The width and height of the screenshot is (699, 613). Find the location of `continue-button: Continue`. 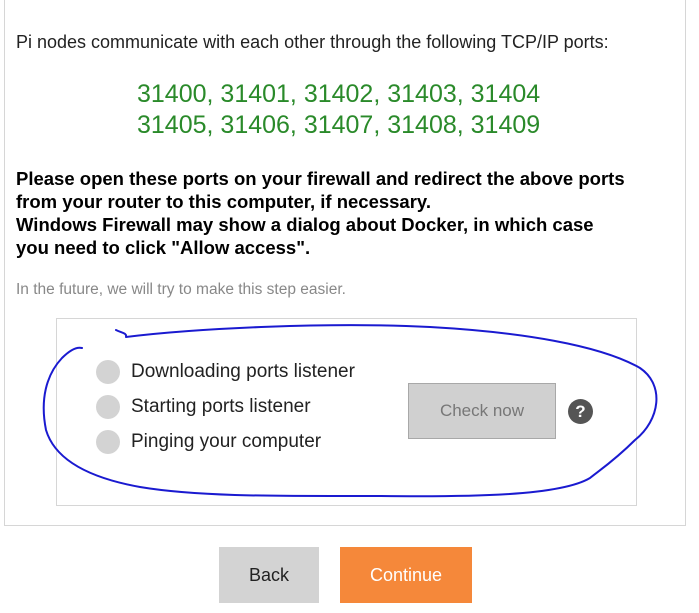

continue-button: Continue is located at coordinates (406, 575).